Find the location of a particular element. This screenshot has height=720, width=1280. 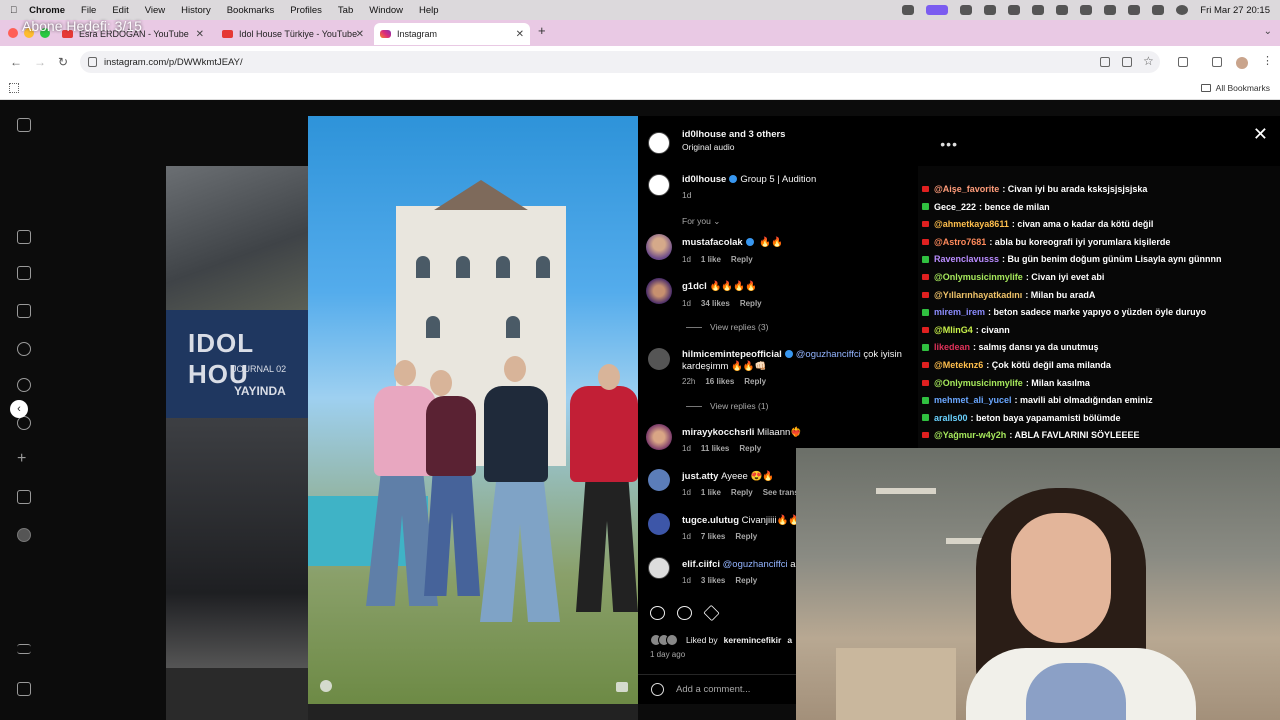

extensions-icon is located at coordinates (1183, 62).